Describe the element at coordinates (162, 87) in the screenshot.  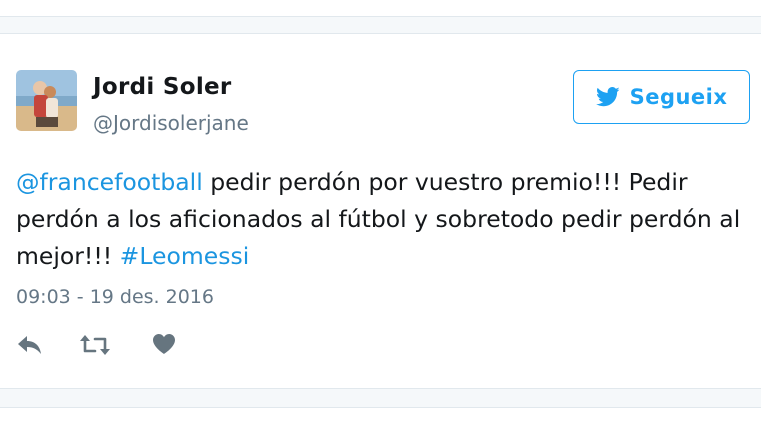
I see `author-name: Jordi Soler` at that location.